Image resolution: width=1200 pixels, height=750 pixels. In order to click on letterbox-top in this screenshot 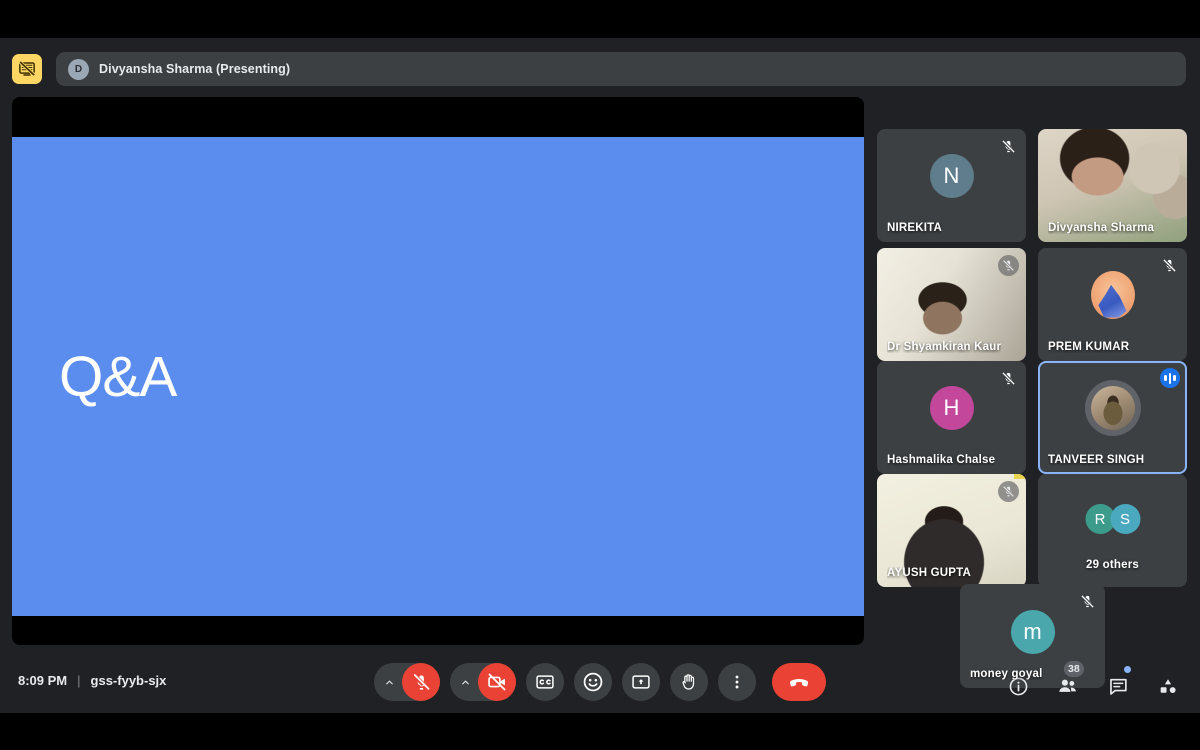, I will do `click(600, 19)`.